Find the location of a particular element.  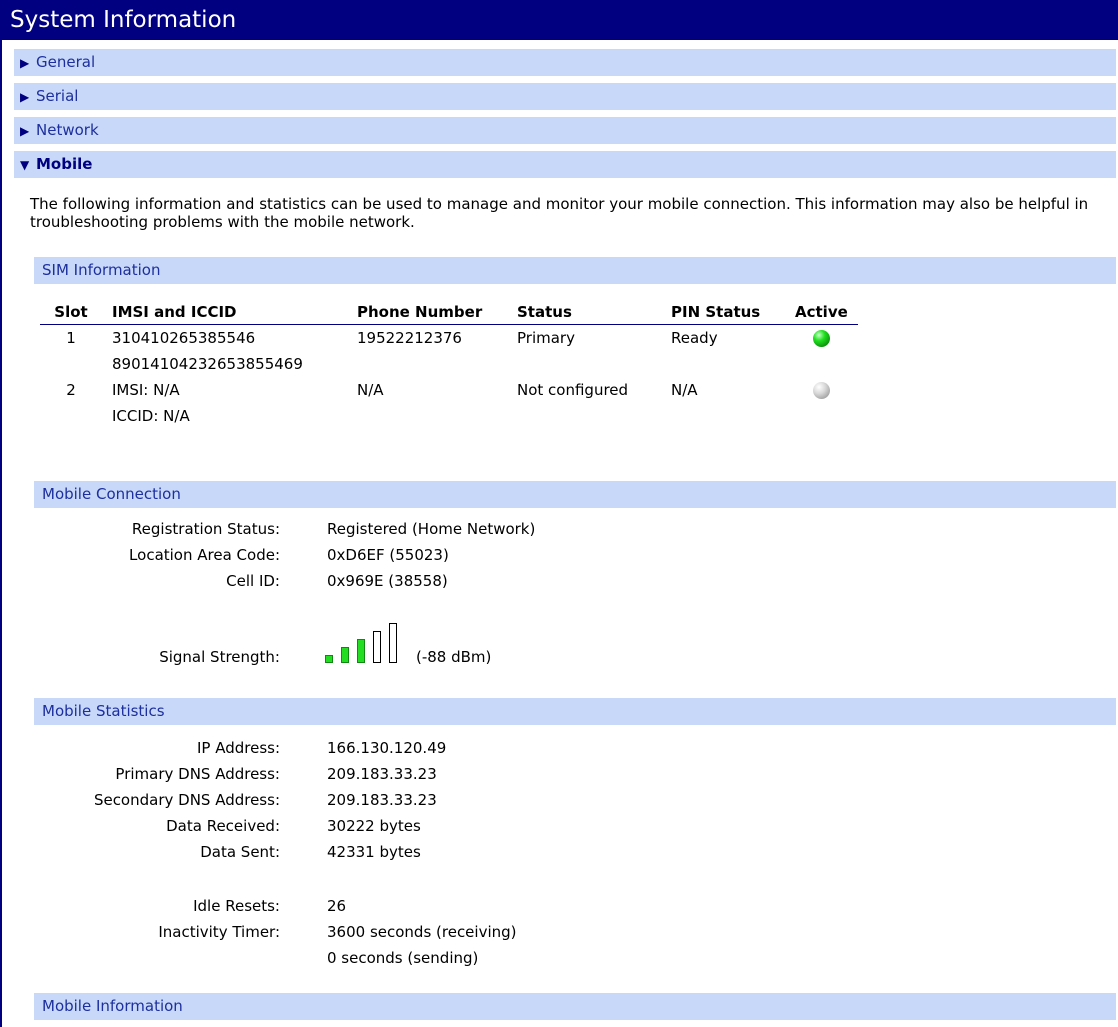

inactivity-timer-label: Inactivity Timer: is located at coordinates (219, 932).